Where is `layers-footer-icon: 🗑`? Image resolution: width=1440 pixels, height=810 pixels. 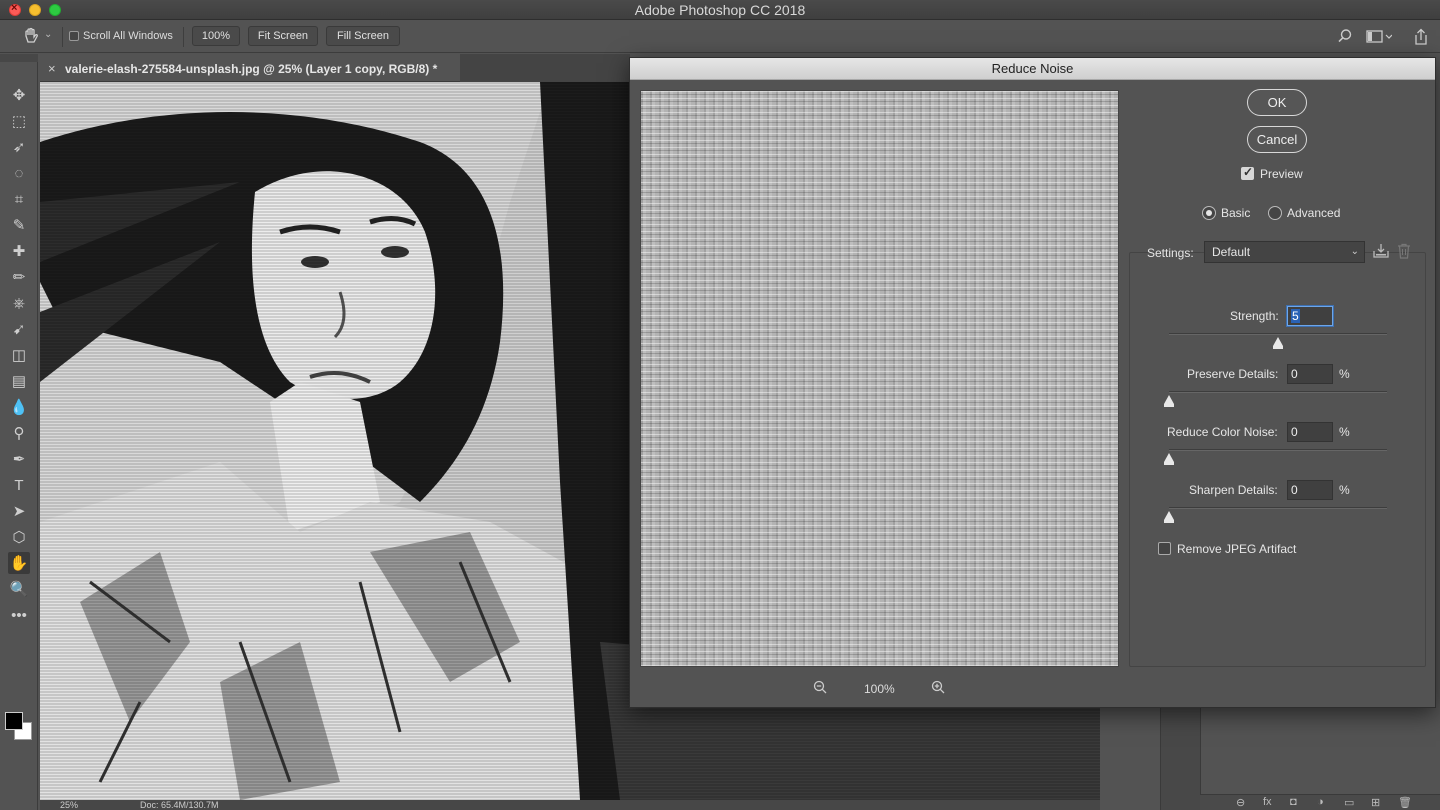
layers-footer-icon: 🗑 is located at coordinates (1405, 802).